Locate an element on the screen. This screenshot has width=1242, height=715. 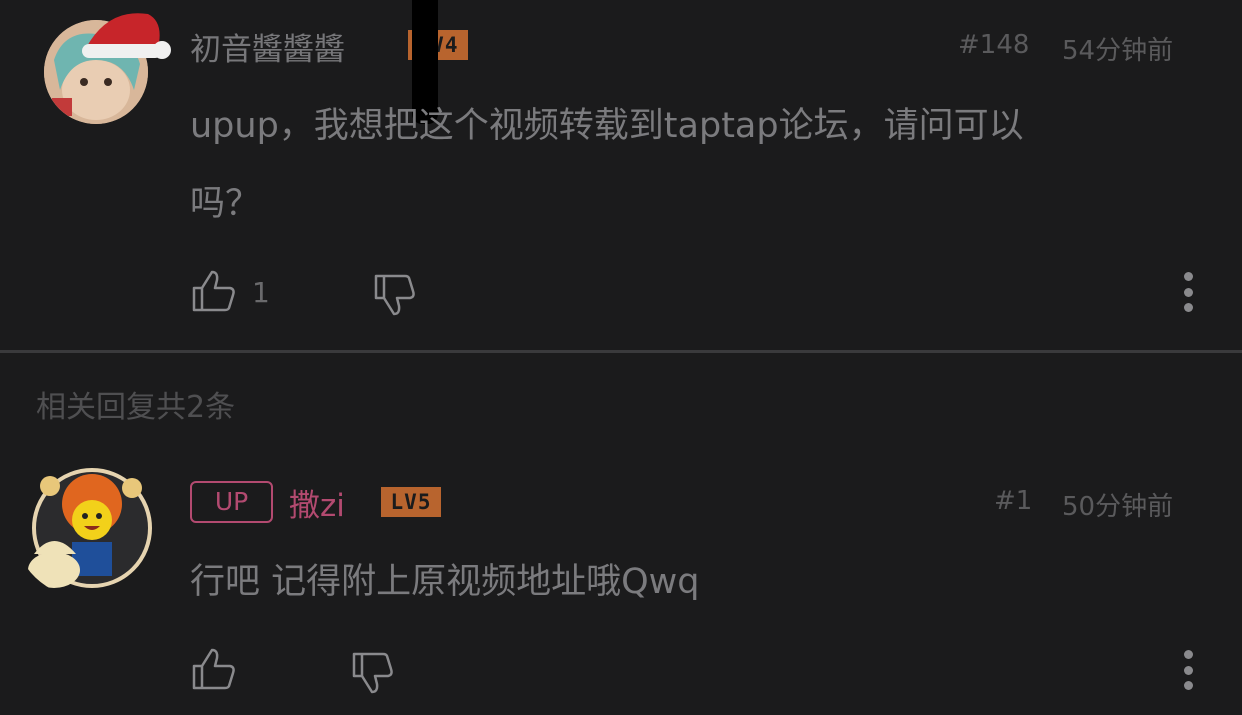
reply-content: 行吧 记得附上原视频地址哦Qwq is located at coordinates (445, 582).